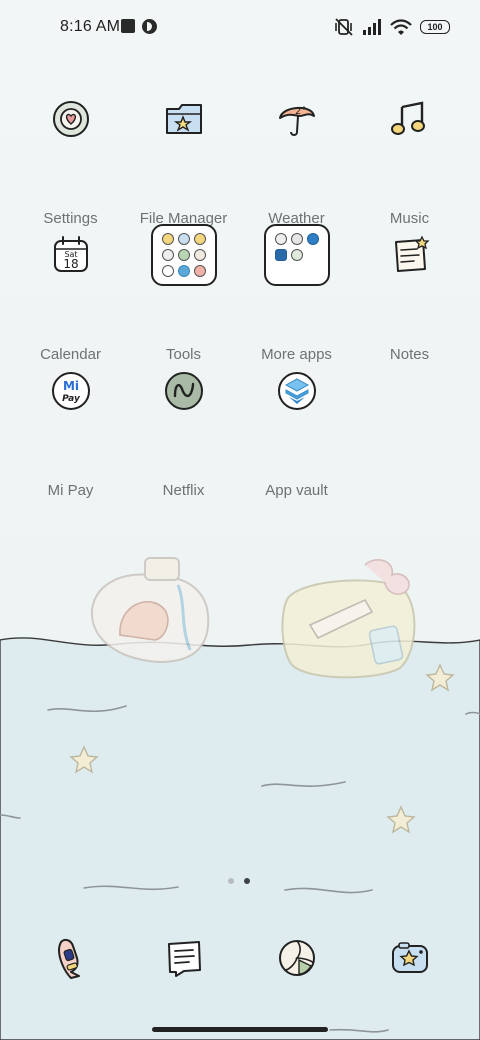  I want to click on app-weather: 2° Weather, so click(296, 145).